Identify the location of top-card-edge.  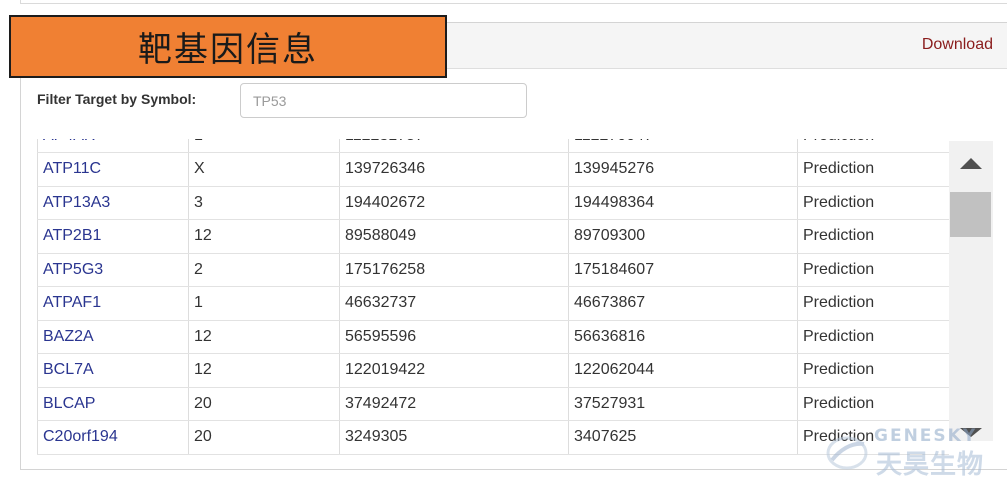
(513, 2).